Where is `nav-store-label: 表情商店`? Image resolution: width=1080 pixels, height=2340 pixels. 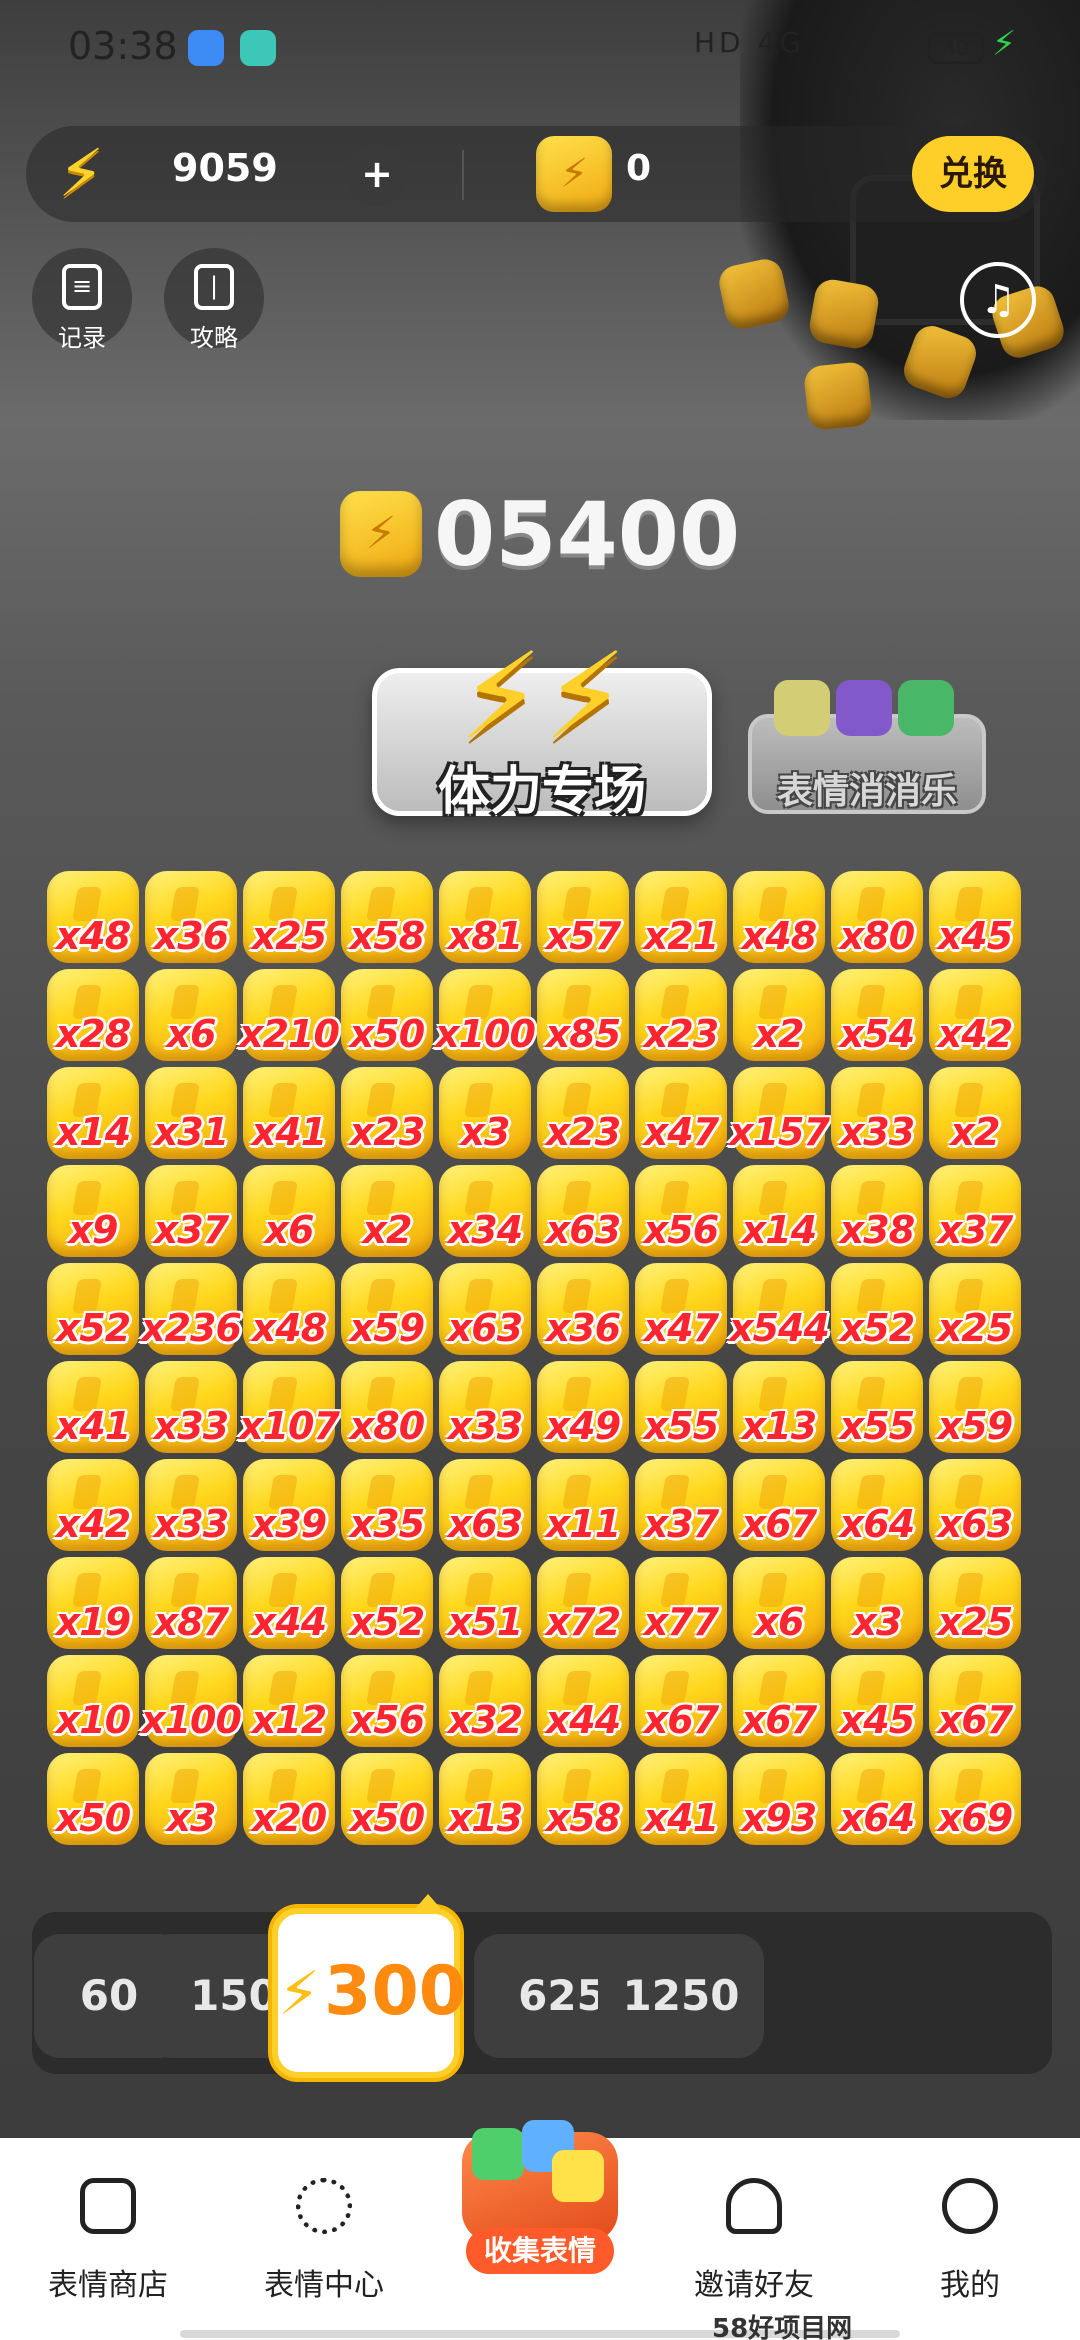 nav-store-label: 表情商店 is located at coordinates (108, 2285).